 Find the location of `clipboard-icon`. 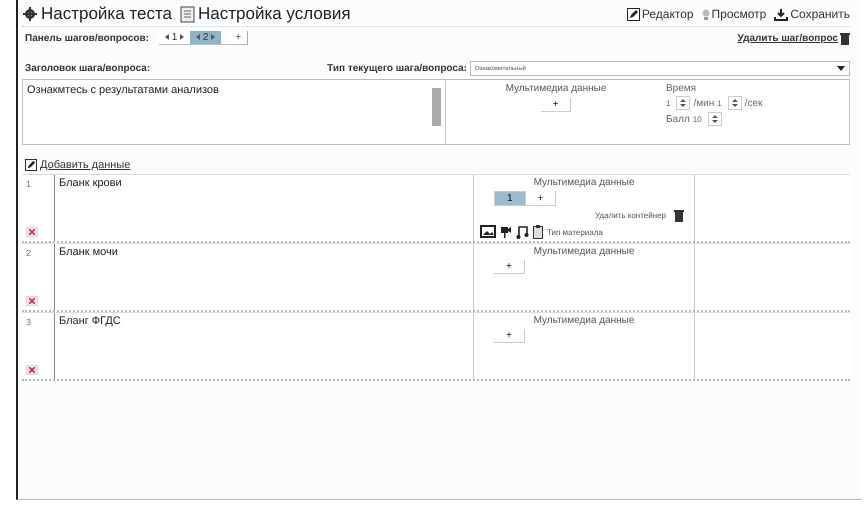

clipboard-icon is located at coordinates (538, 232).